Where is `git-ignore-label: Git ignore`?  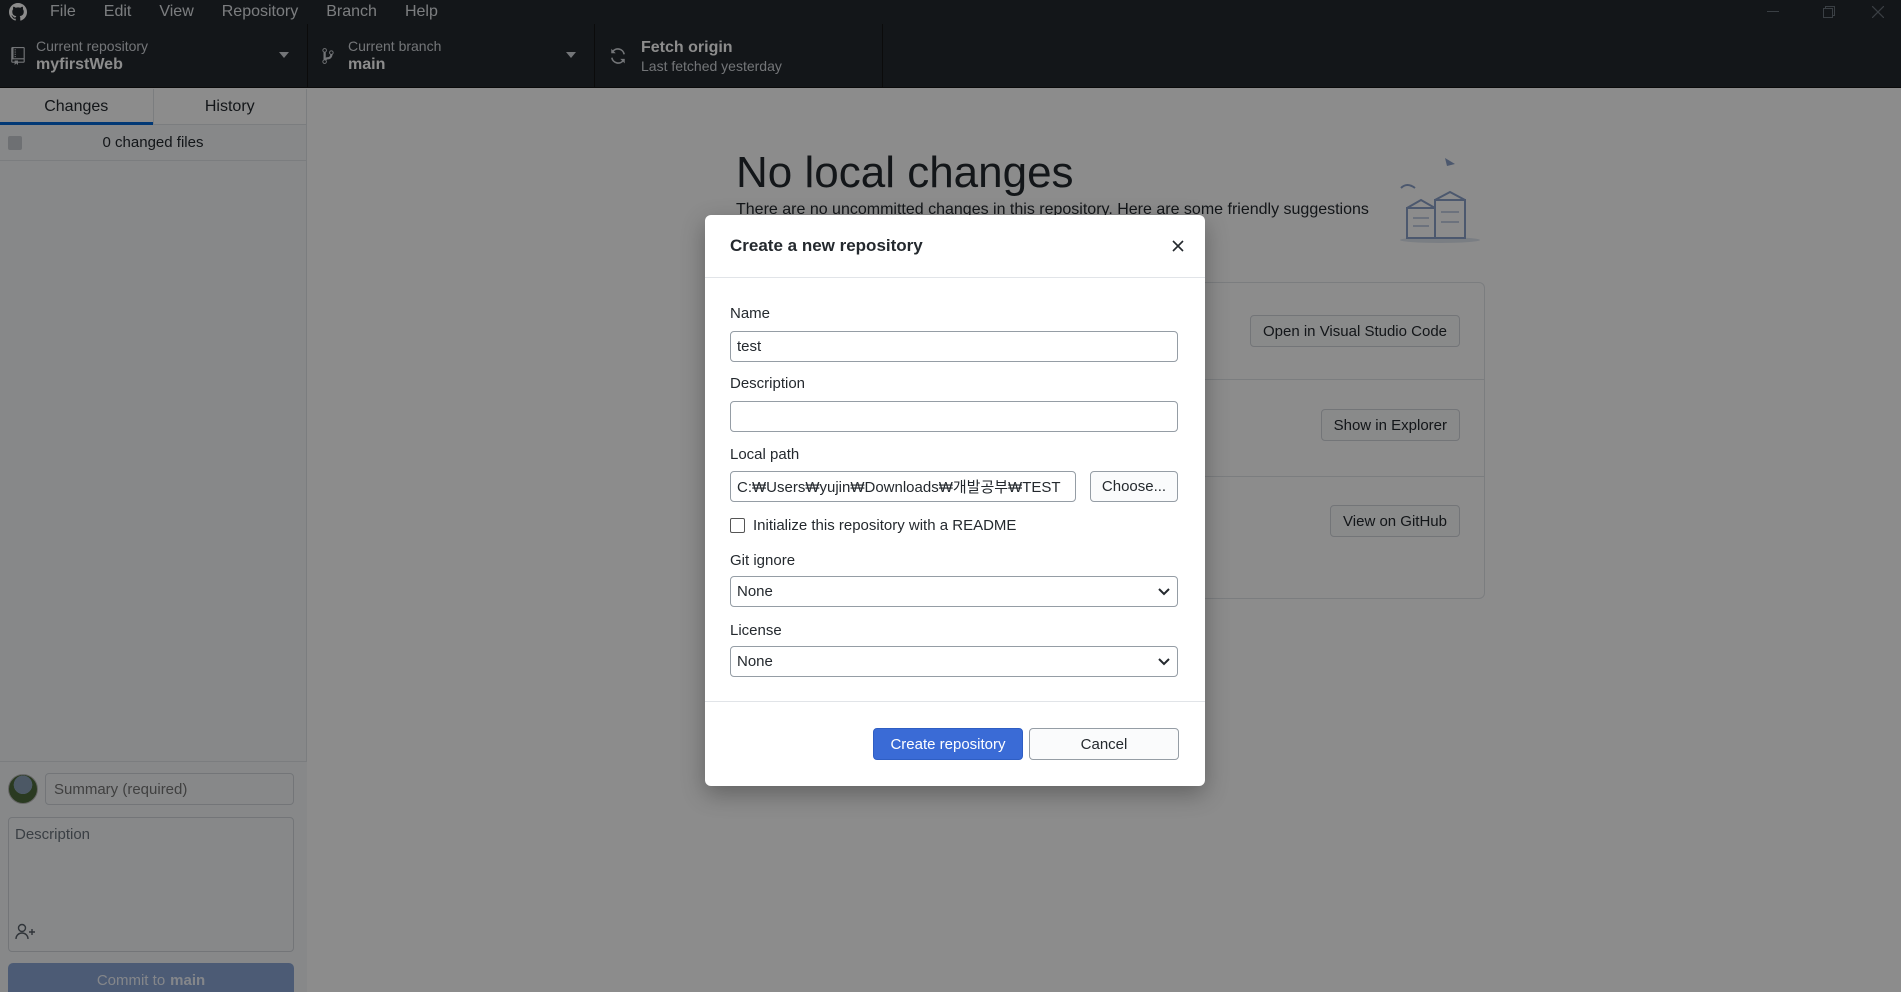 git-ignore-label: Git ignore is located at coordinates (763, 560).